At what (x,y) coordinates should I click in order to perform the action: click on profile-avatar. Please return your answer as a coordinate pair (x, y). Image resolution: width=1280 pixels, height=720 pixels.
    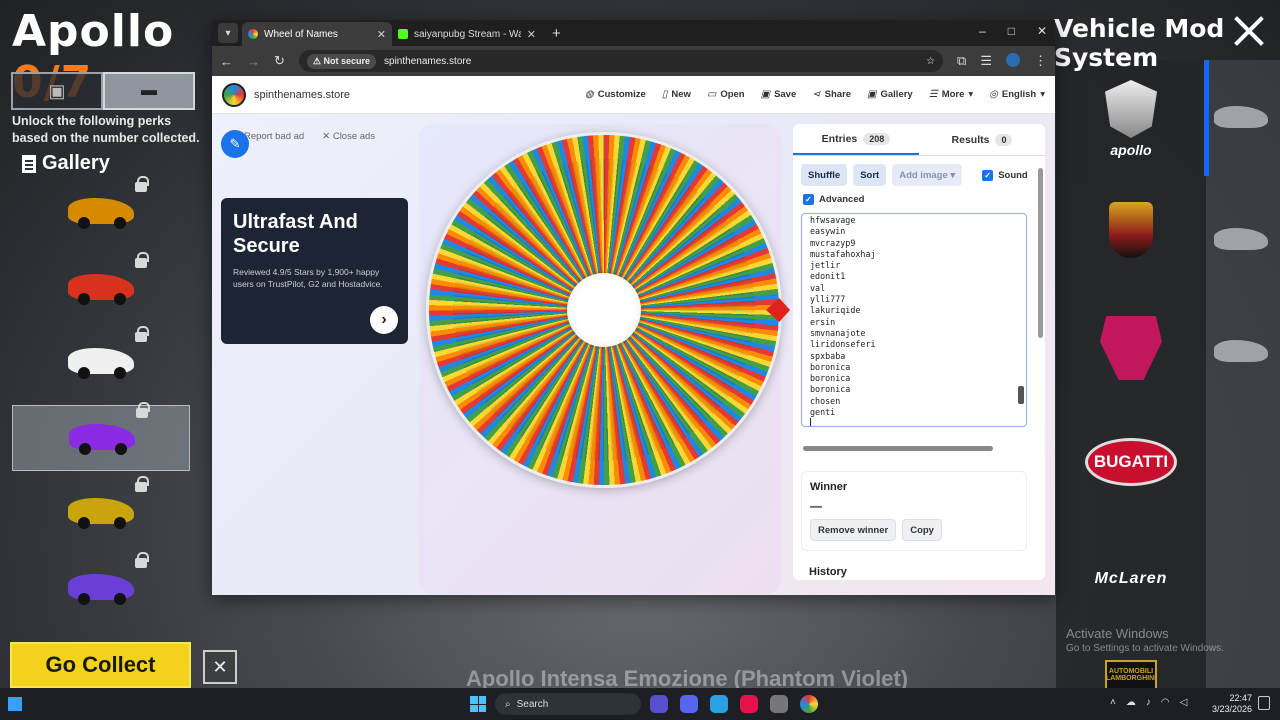
    Looking at the image, I should click on (1013, 60).